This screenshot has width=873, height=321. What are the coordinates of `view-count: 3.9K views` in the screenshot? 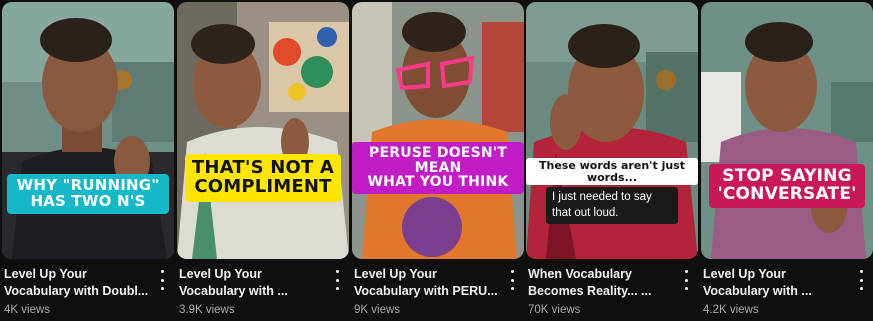 It's located at (207, 310).